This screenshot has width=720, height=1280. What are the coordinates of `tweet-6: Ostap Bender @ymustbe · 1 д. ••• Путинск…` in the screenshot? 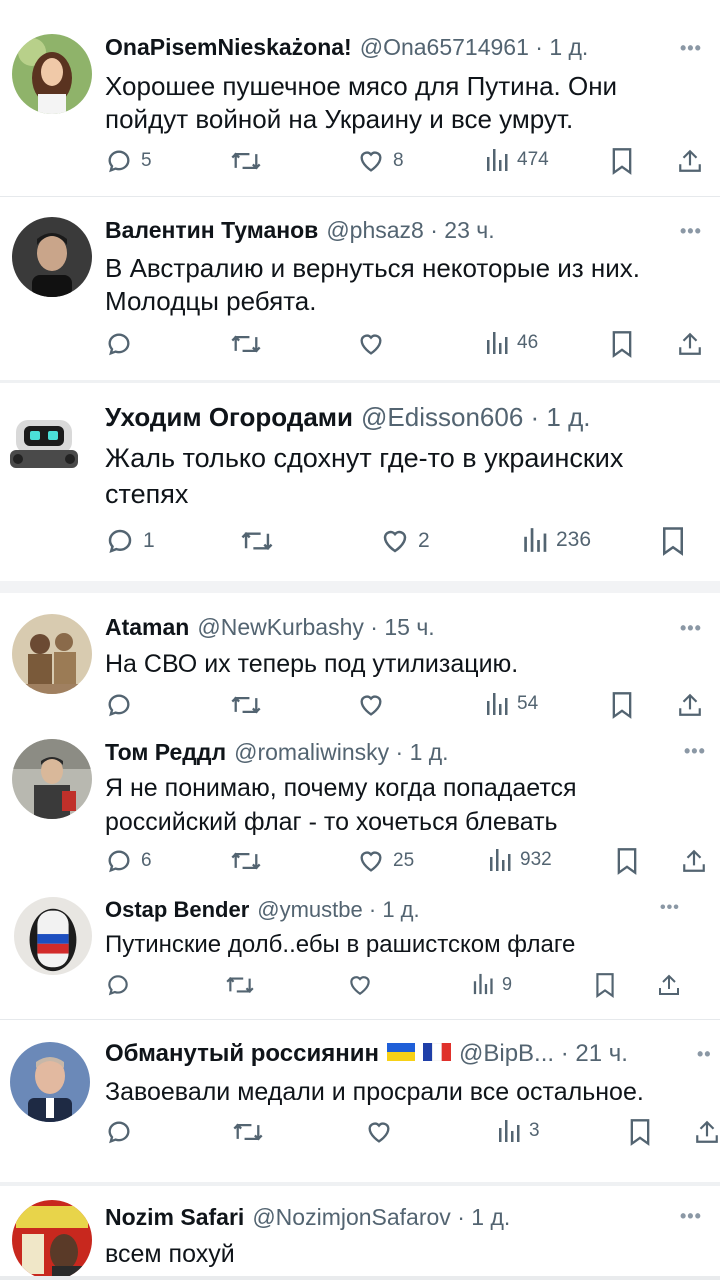 It's located at (360, 954).